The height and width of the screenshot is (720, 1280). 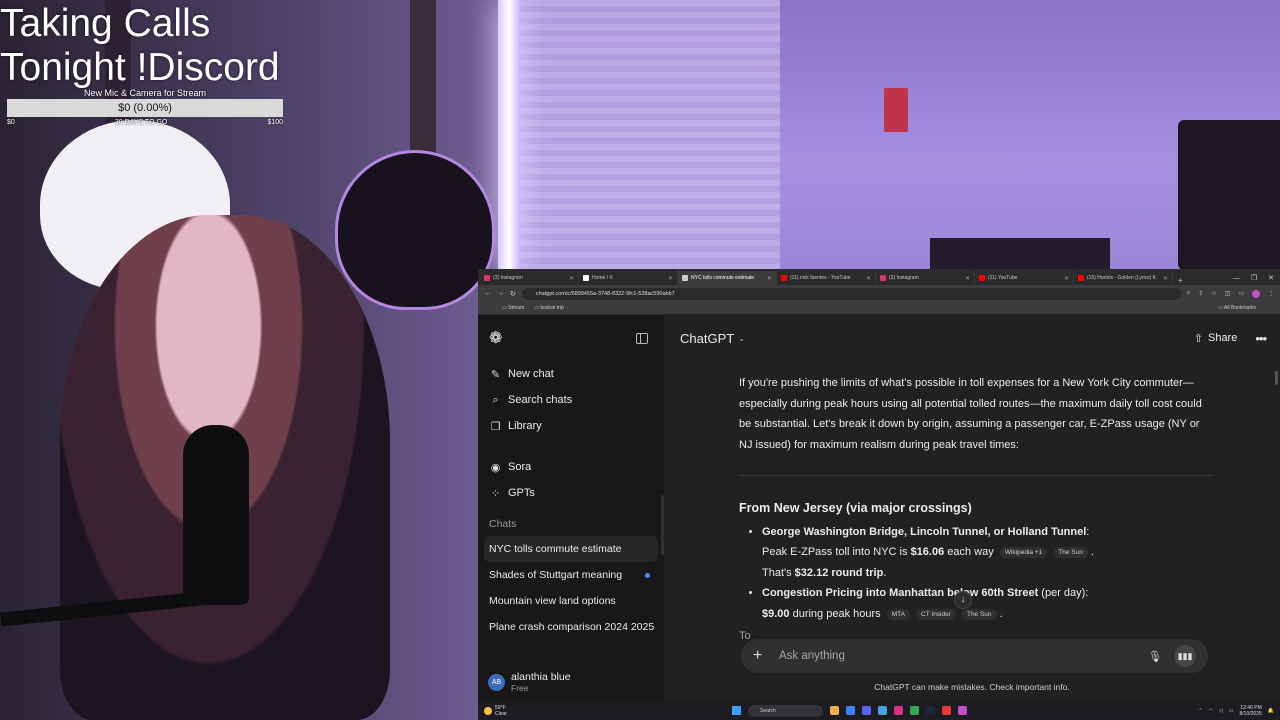 I want to click on notification-icon: 🔔, so click(x=1271, y=711).